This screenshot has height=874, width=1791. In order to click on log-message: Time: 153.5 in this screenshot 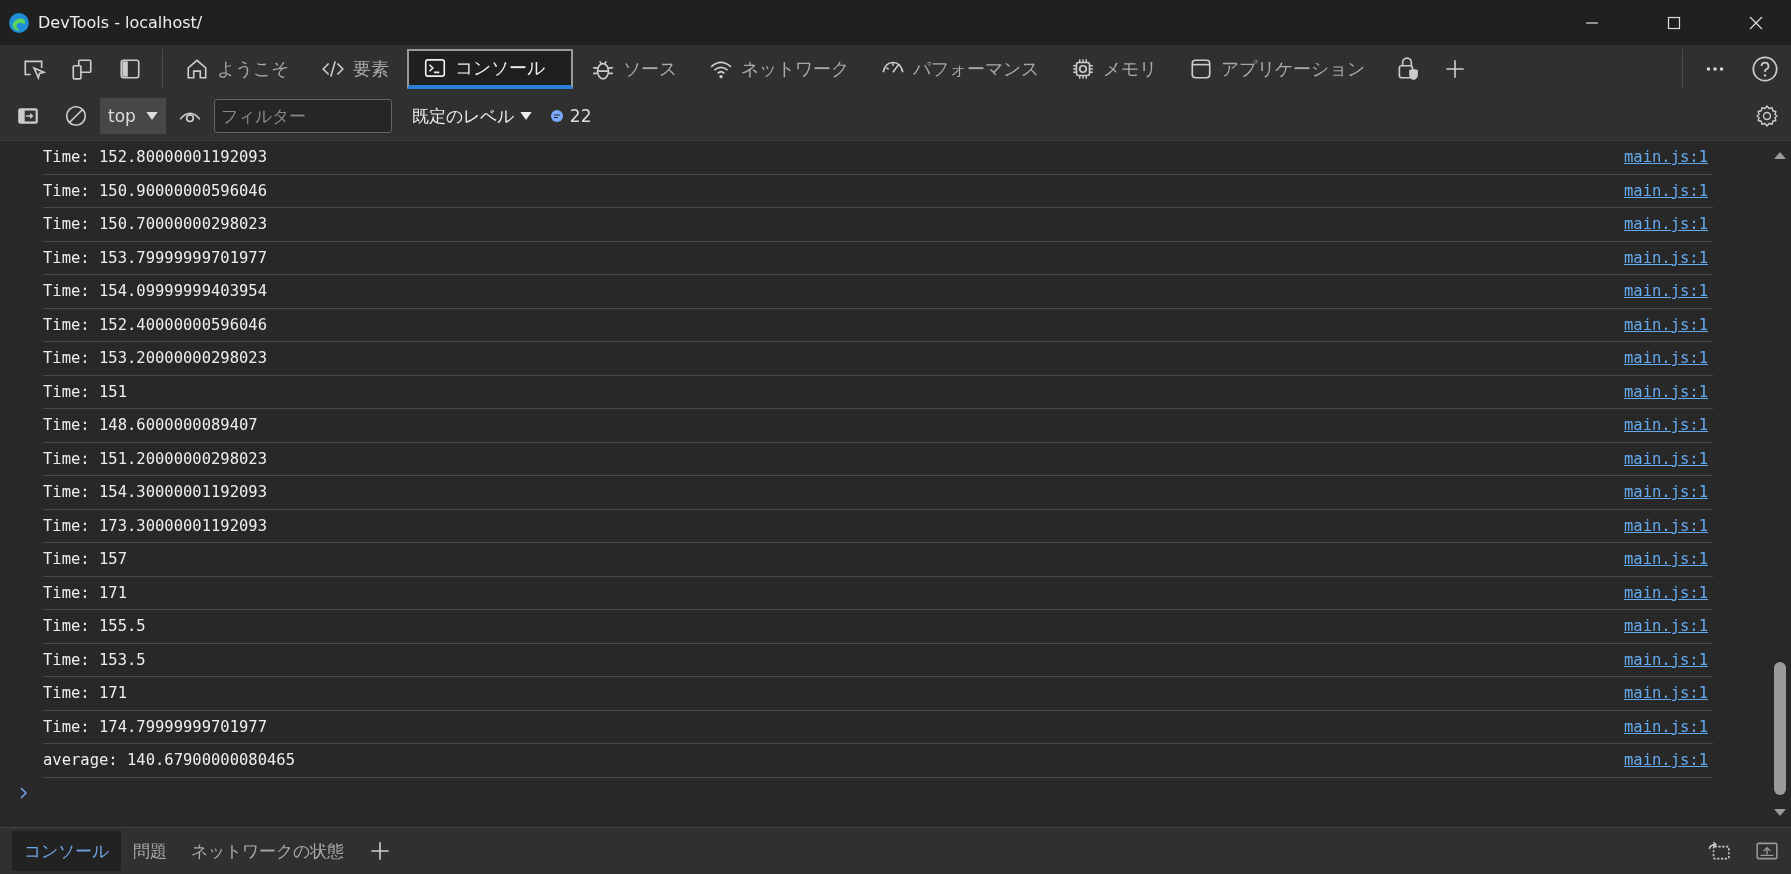, I will do `click(94, 659)`.